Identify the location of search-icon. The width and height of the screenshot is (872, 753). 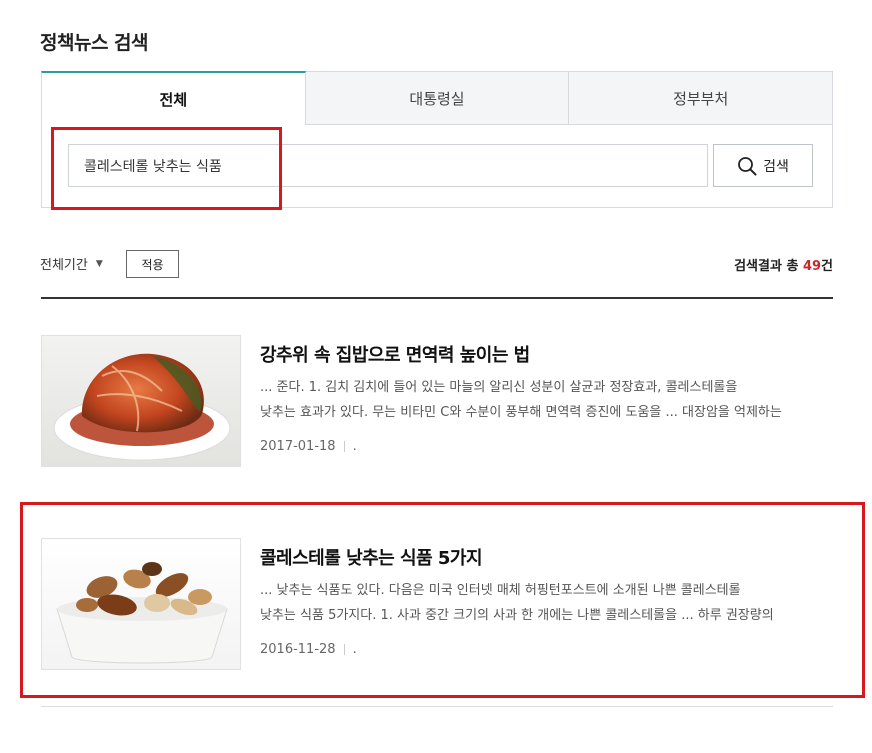
(747, 165).